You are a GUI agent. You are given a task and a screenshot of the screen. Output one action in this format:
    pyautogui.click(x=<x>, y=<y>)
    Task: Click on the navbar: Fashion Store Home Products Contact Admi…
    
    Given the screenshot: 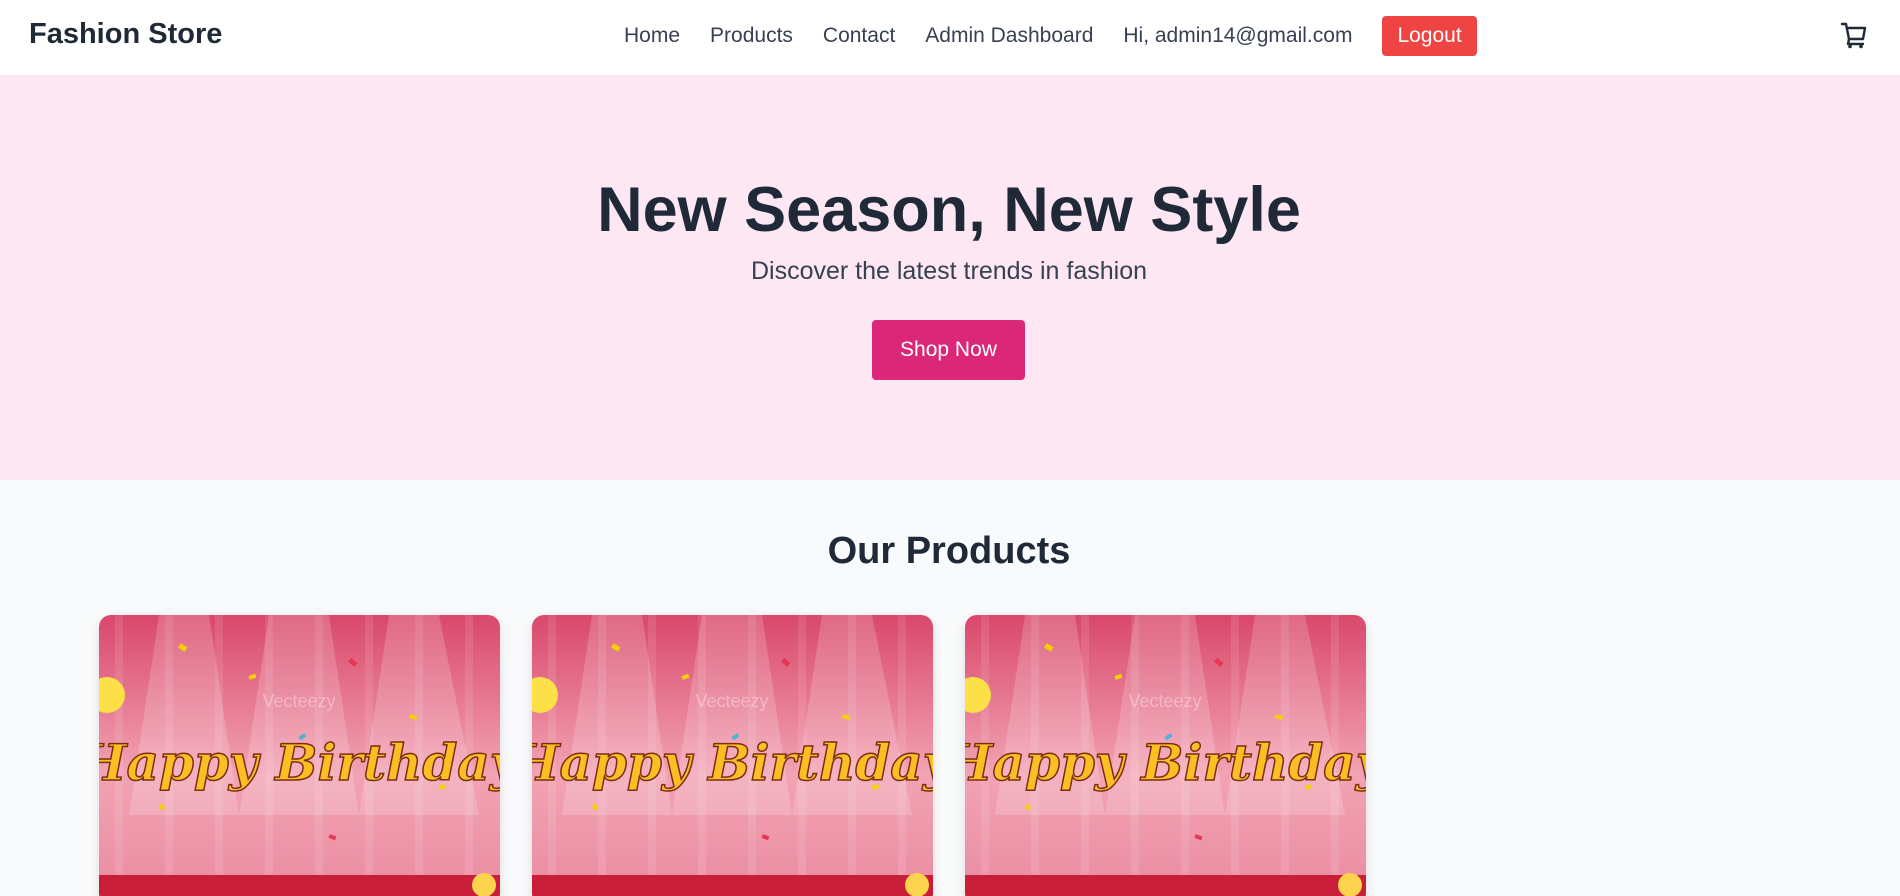 What is the action you would take?
    pyautogui.click(x=950, y=37)
    